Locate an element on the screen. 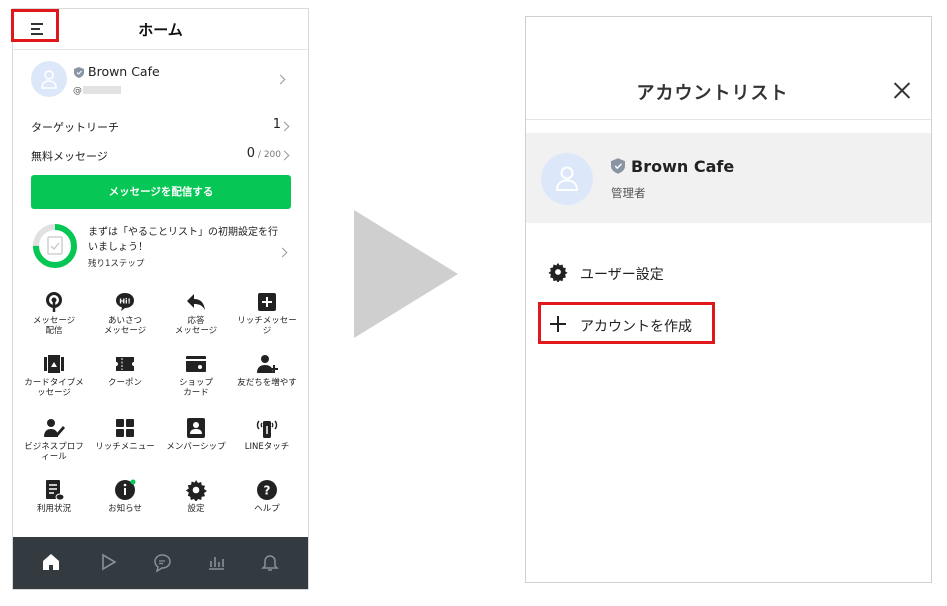 Image resolution: width=947 pixels, height=606 pixels. play-icon is located at coordinates (108, 562).